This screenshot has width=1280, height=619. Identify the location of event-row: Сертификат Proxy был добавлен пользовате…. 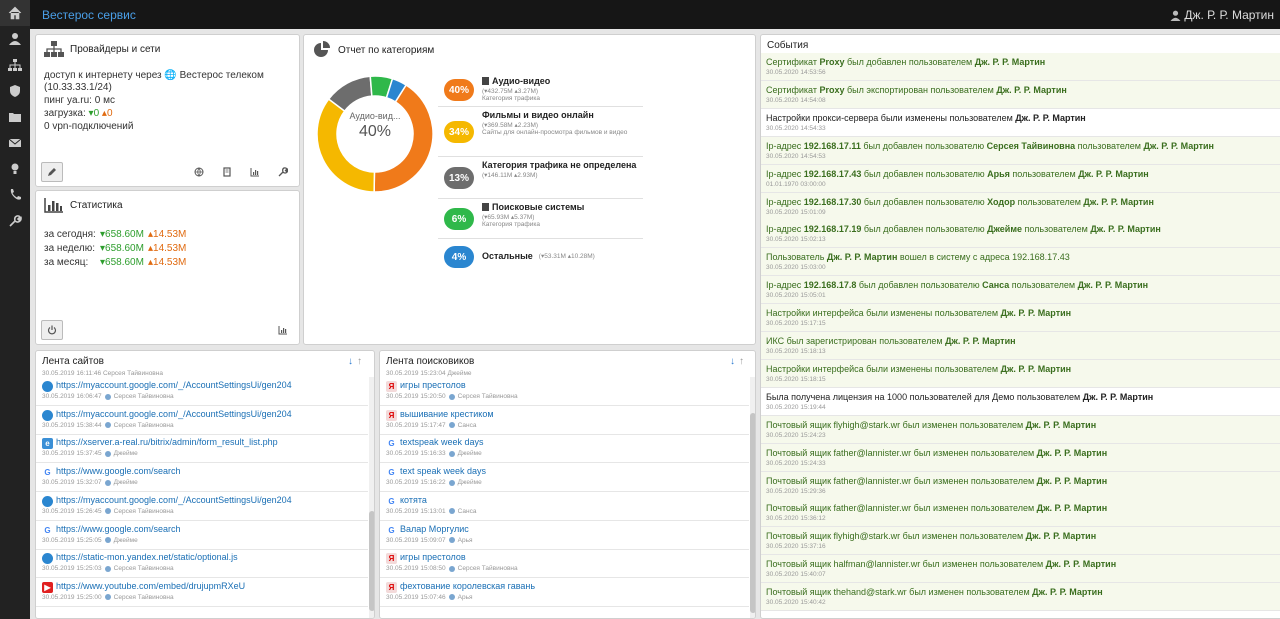
(1020, 67).